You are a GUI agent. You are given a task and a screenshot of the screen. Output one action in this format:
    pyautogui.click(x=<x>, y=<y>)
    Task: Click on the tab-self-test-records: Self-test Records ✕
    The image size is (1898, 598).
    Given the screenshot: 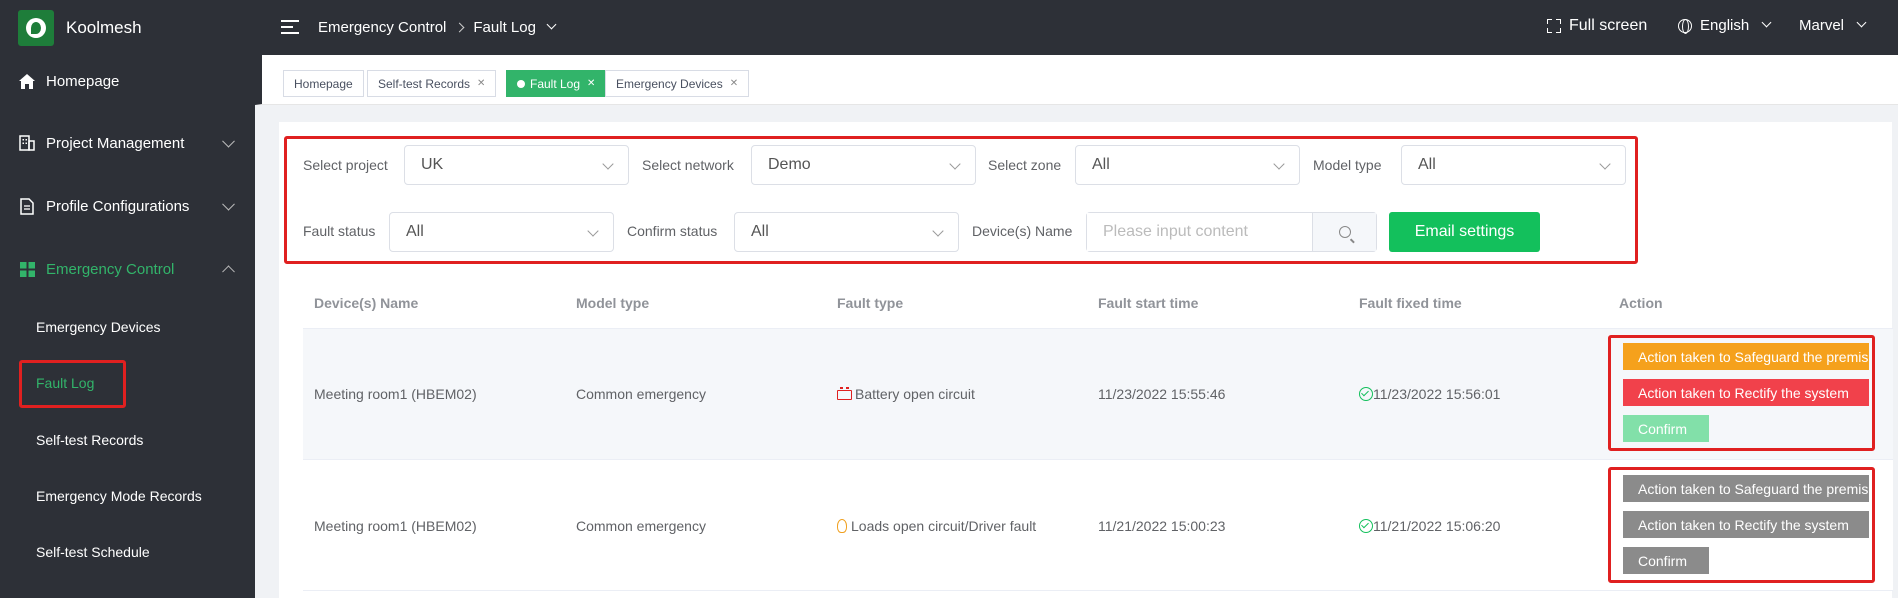 What is the action you would take?
    pyautogui.click(x=432, y=83)
    